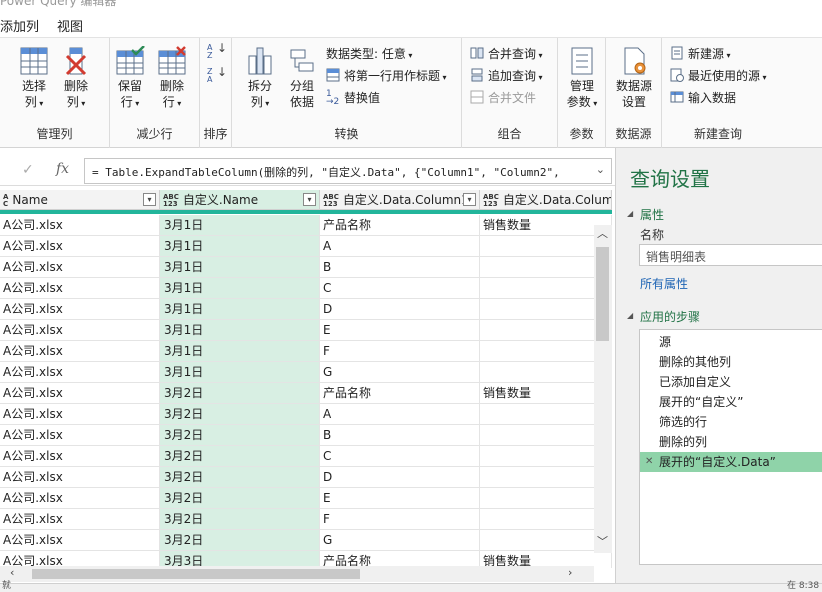  I want to click on vertical-scrollbar: ︿ ﹀, so click(603, 389).